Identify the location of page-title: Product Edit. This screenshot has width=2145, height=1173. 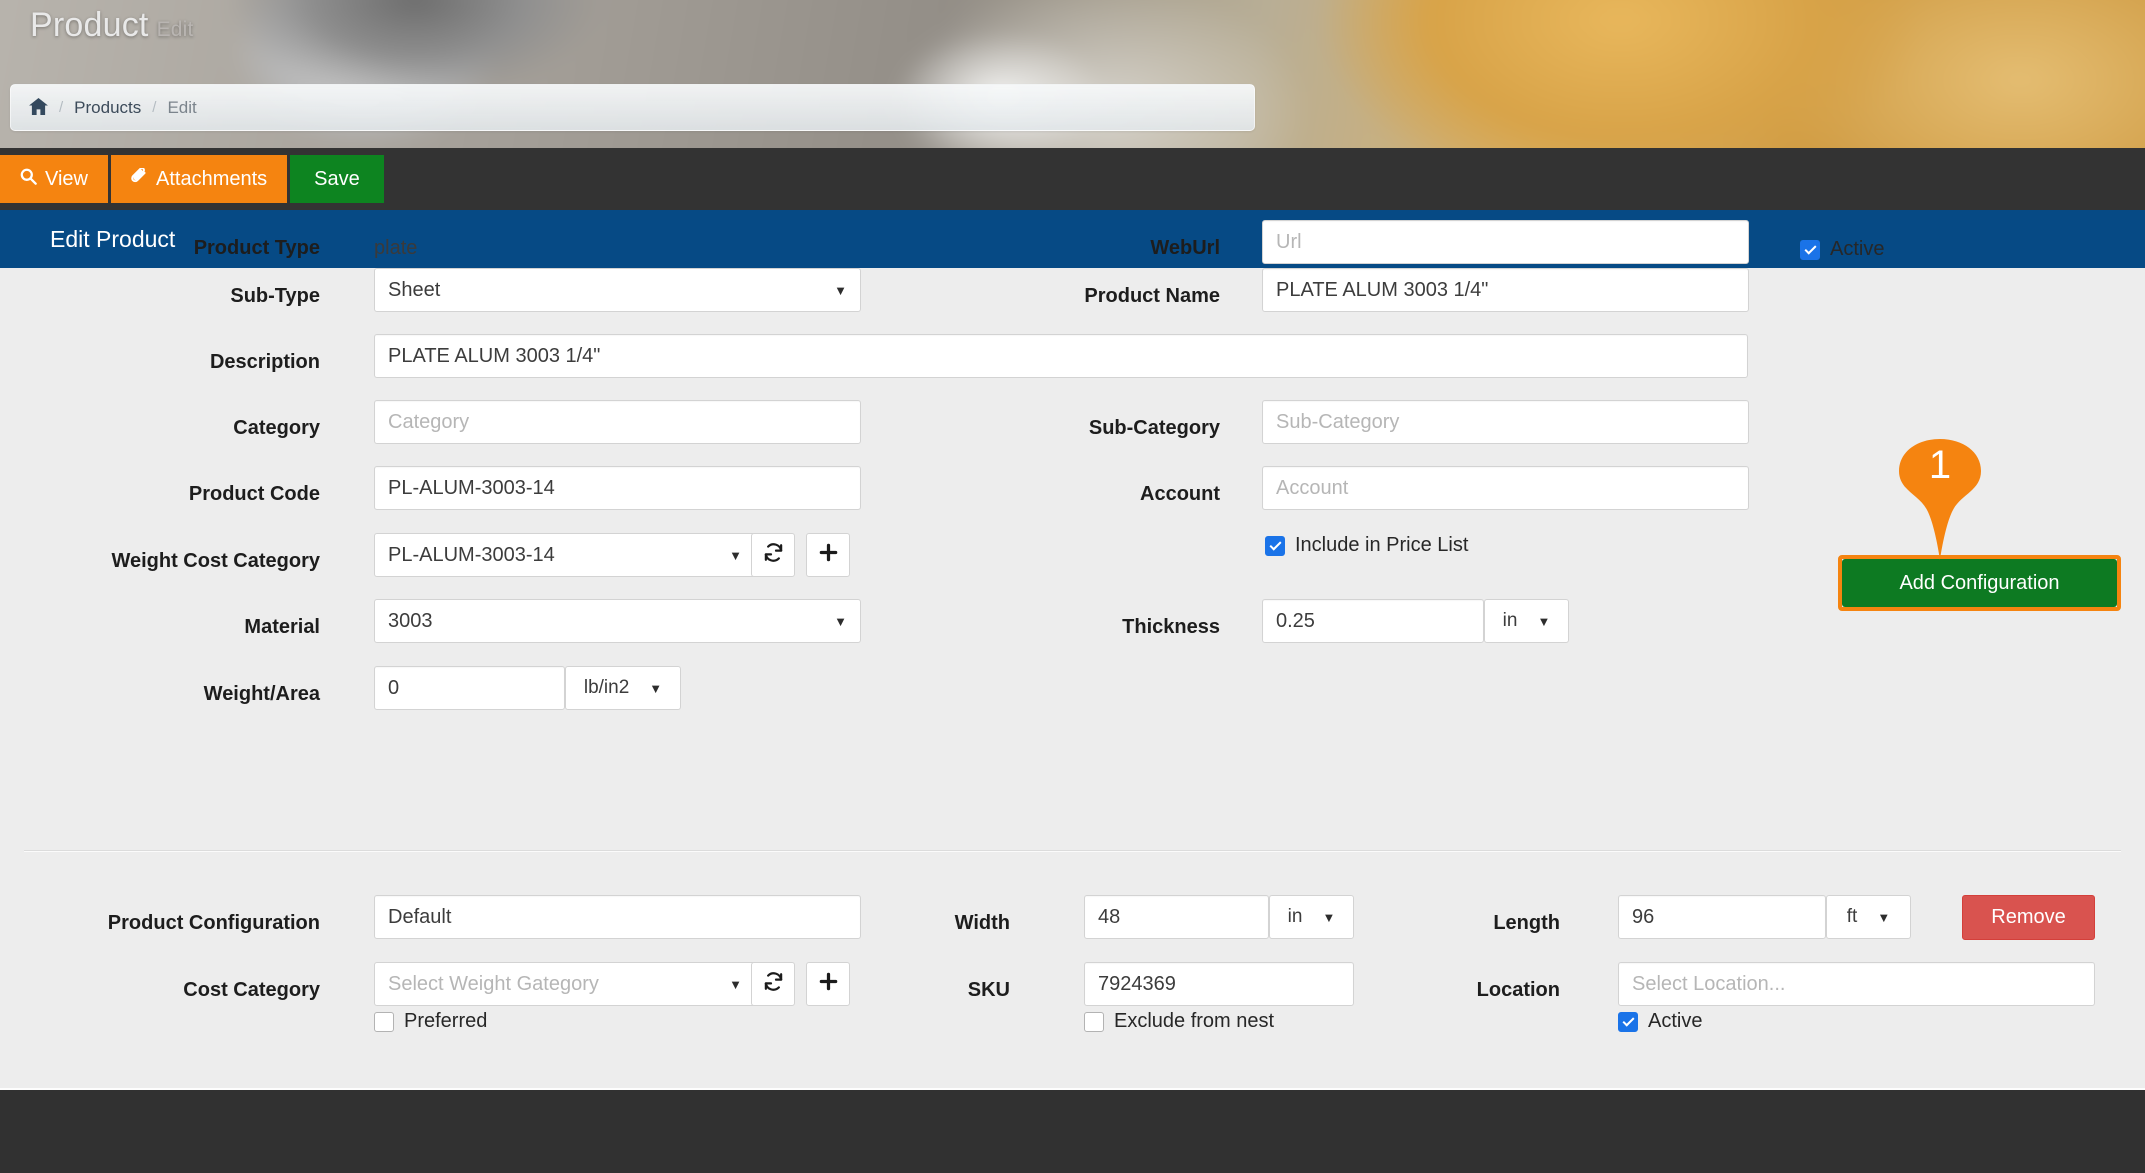
(112, 25).